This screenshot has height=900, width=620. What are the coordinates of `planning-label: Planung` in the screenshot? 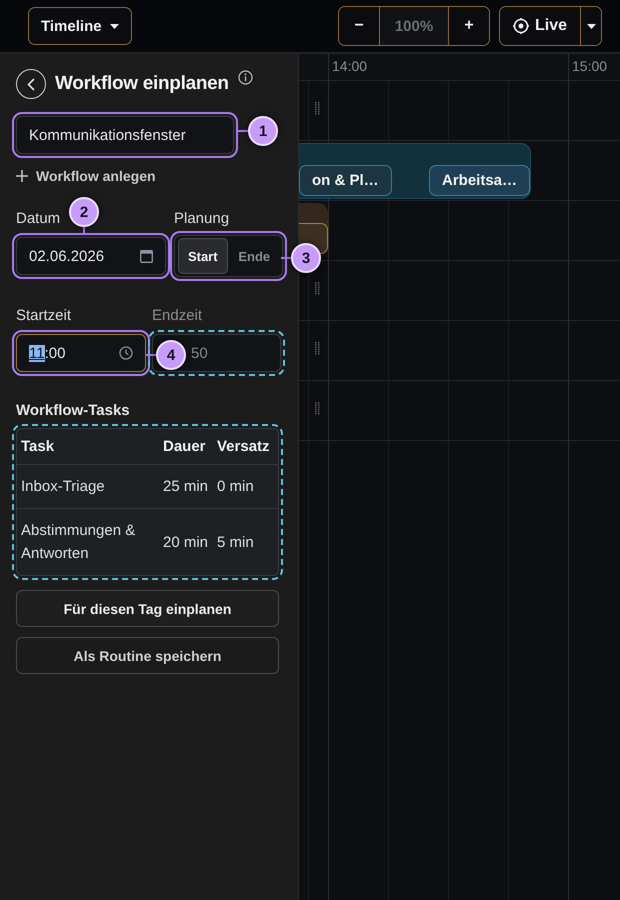 It's located at (202, 218).